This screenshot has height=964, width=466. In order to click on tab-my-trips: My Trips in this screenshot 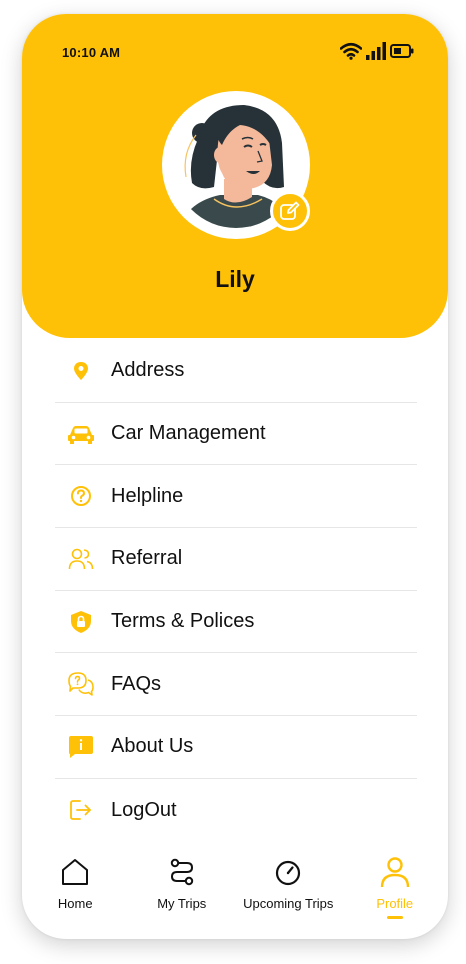, I will do `click(182, 884)`.